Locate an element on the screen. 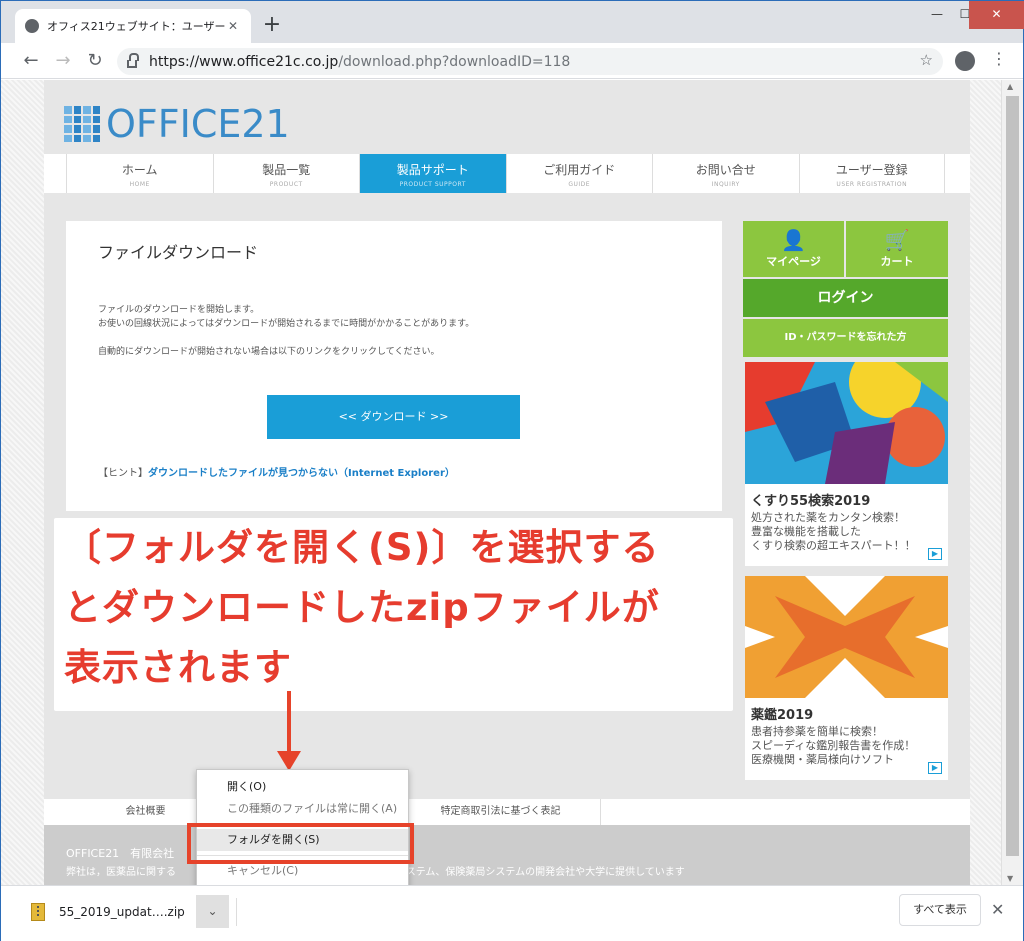  new-tab-button: + is located at coordinates (272, 26).